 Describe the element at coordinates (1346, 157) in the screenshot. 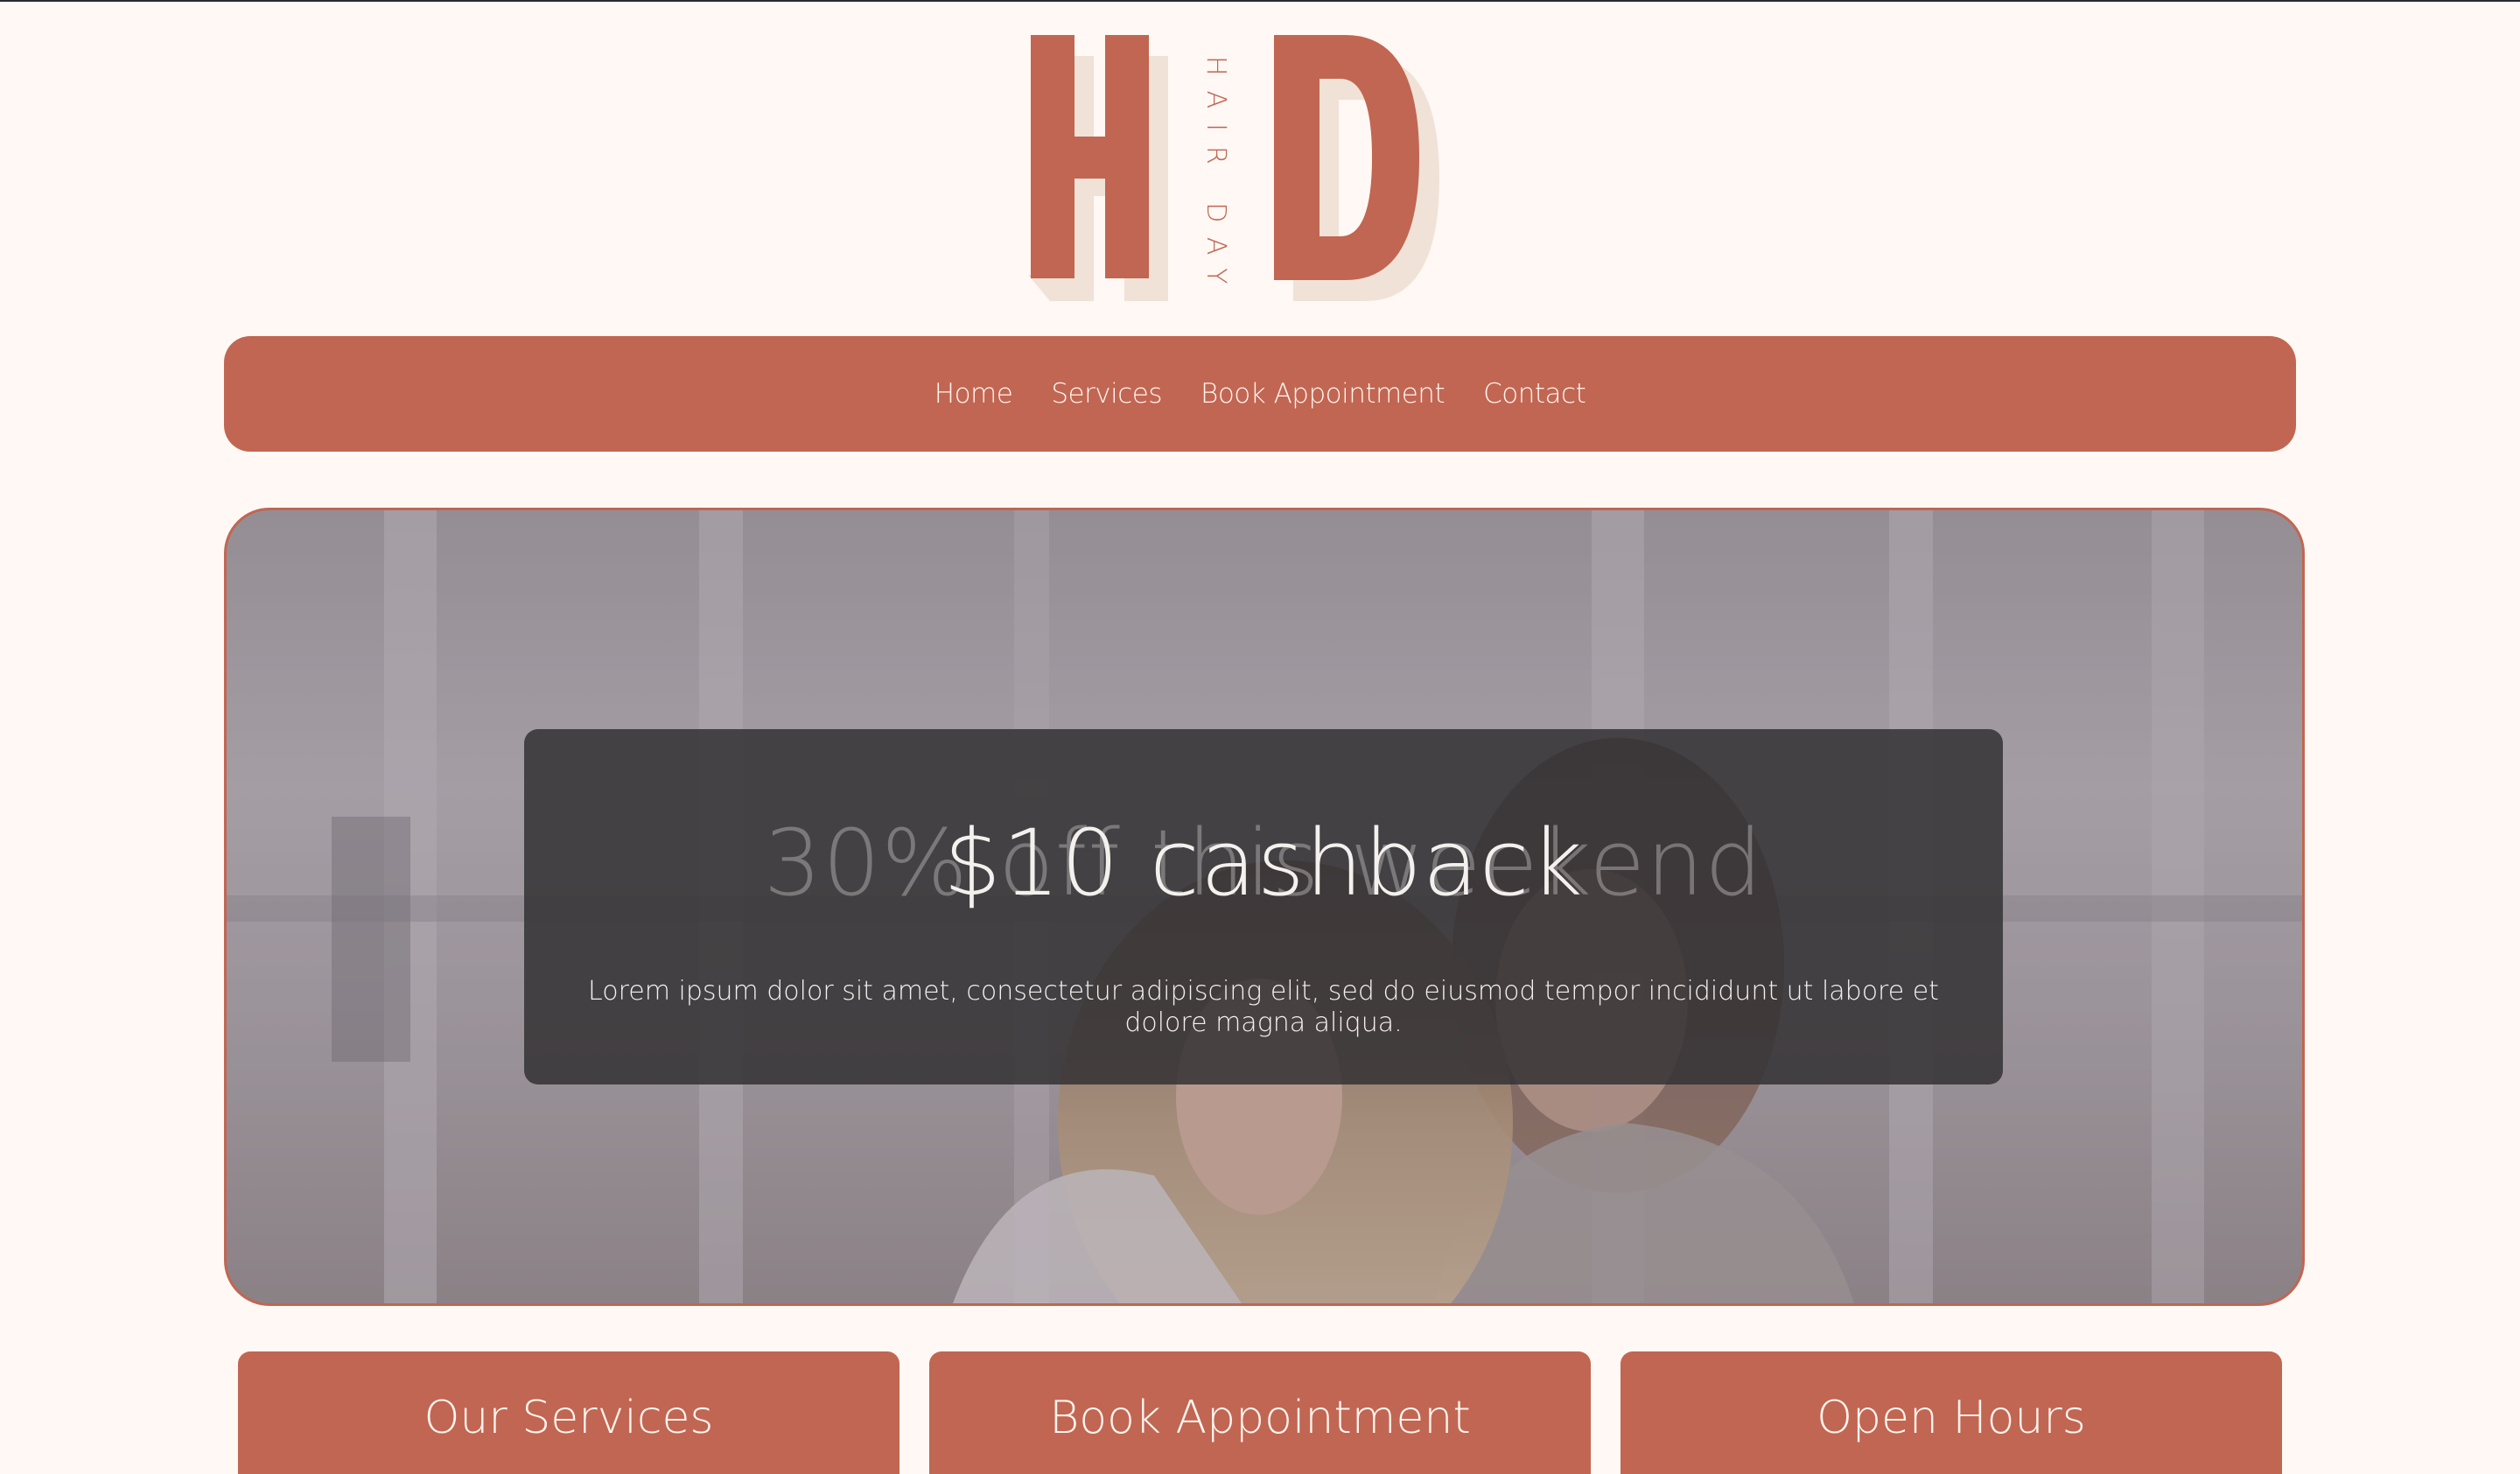

I see `logo-letter-d` at that location.